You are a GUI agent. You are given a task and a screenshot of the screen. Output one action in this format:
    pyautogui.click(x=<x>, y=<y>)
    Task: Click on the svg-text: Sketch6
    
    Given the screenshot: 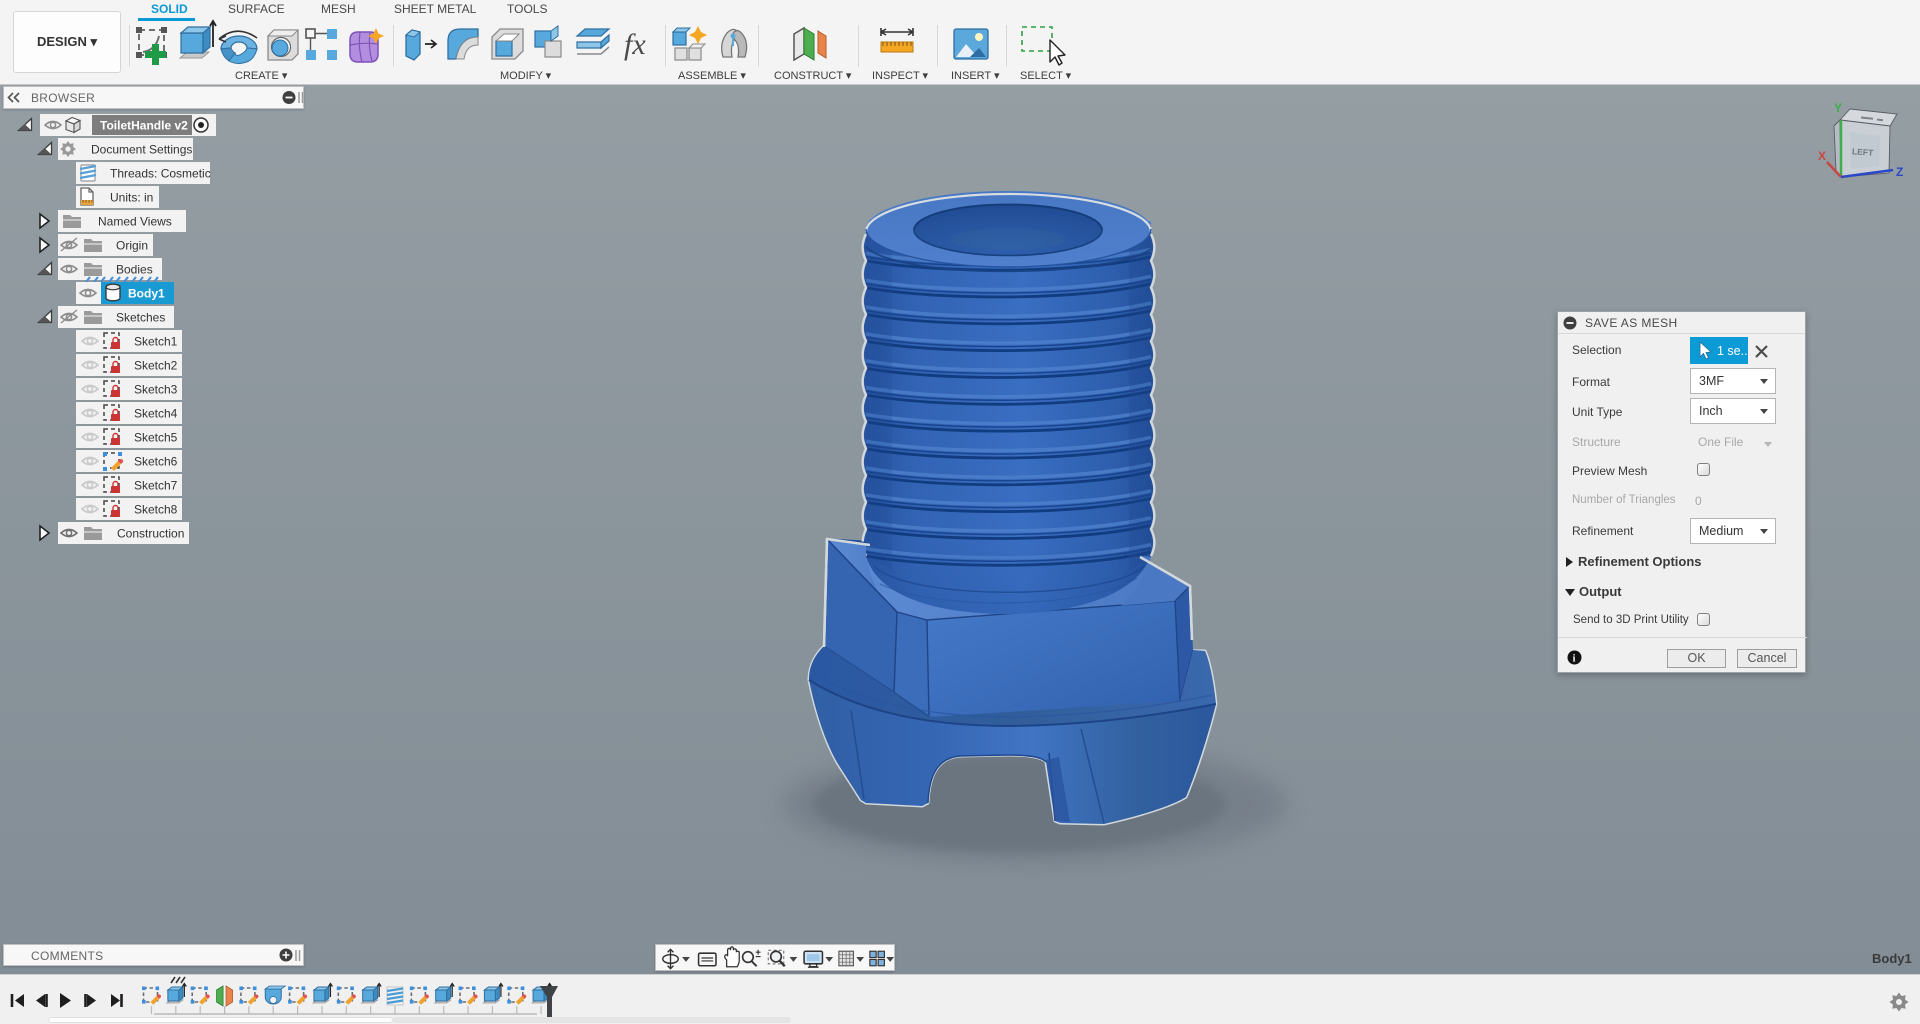 What is the action you would take?
    pyautogui.click(x=156, y=462)
    